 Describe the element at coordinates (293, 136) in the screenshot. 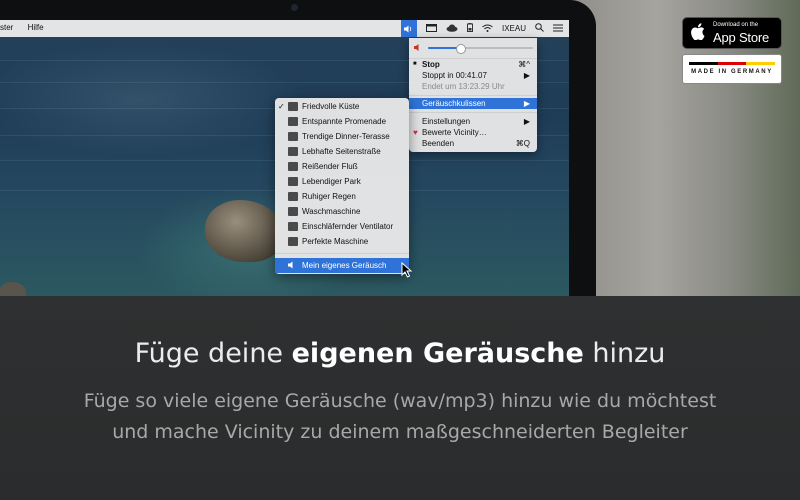

I see `dinner-icon` at that location.